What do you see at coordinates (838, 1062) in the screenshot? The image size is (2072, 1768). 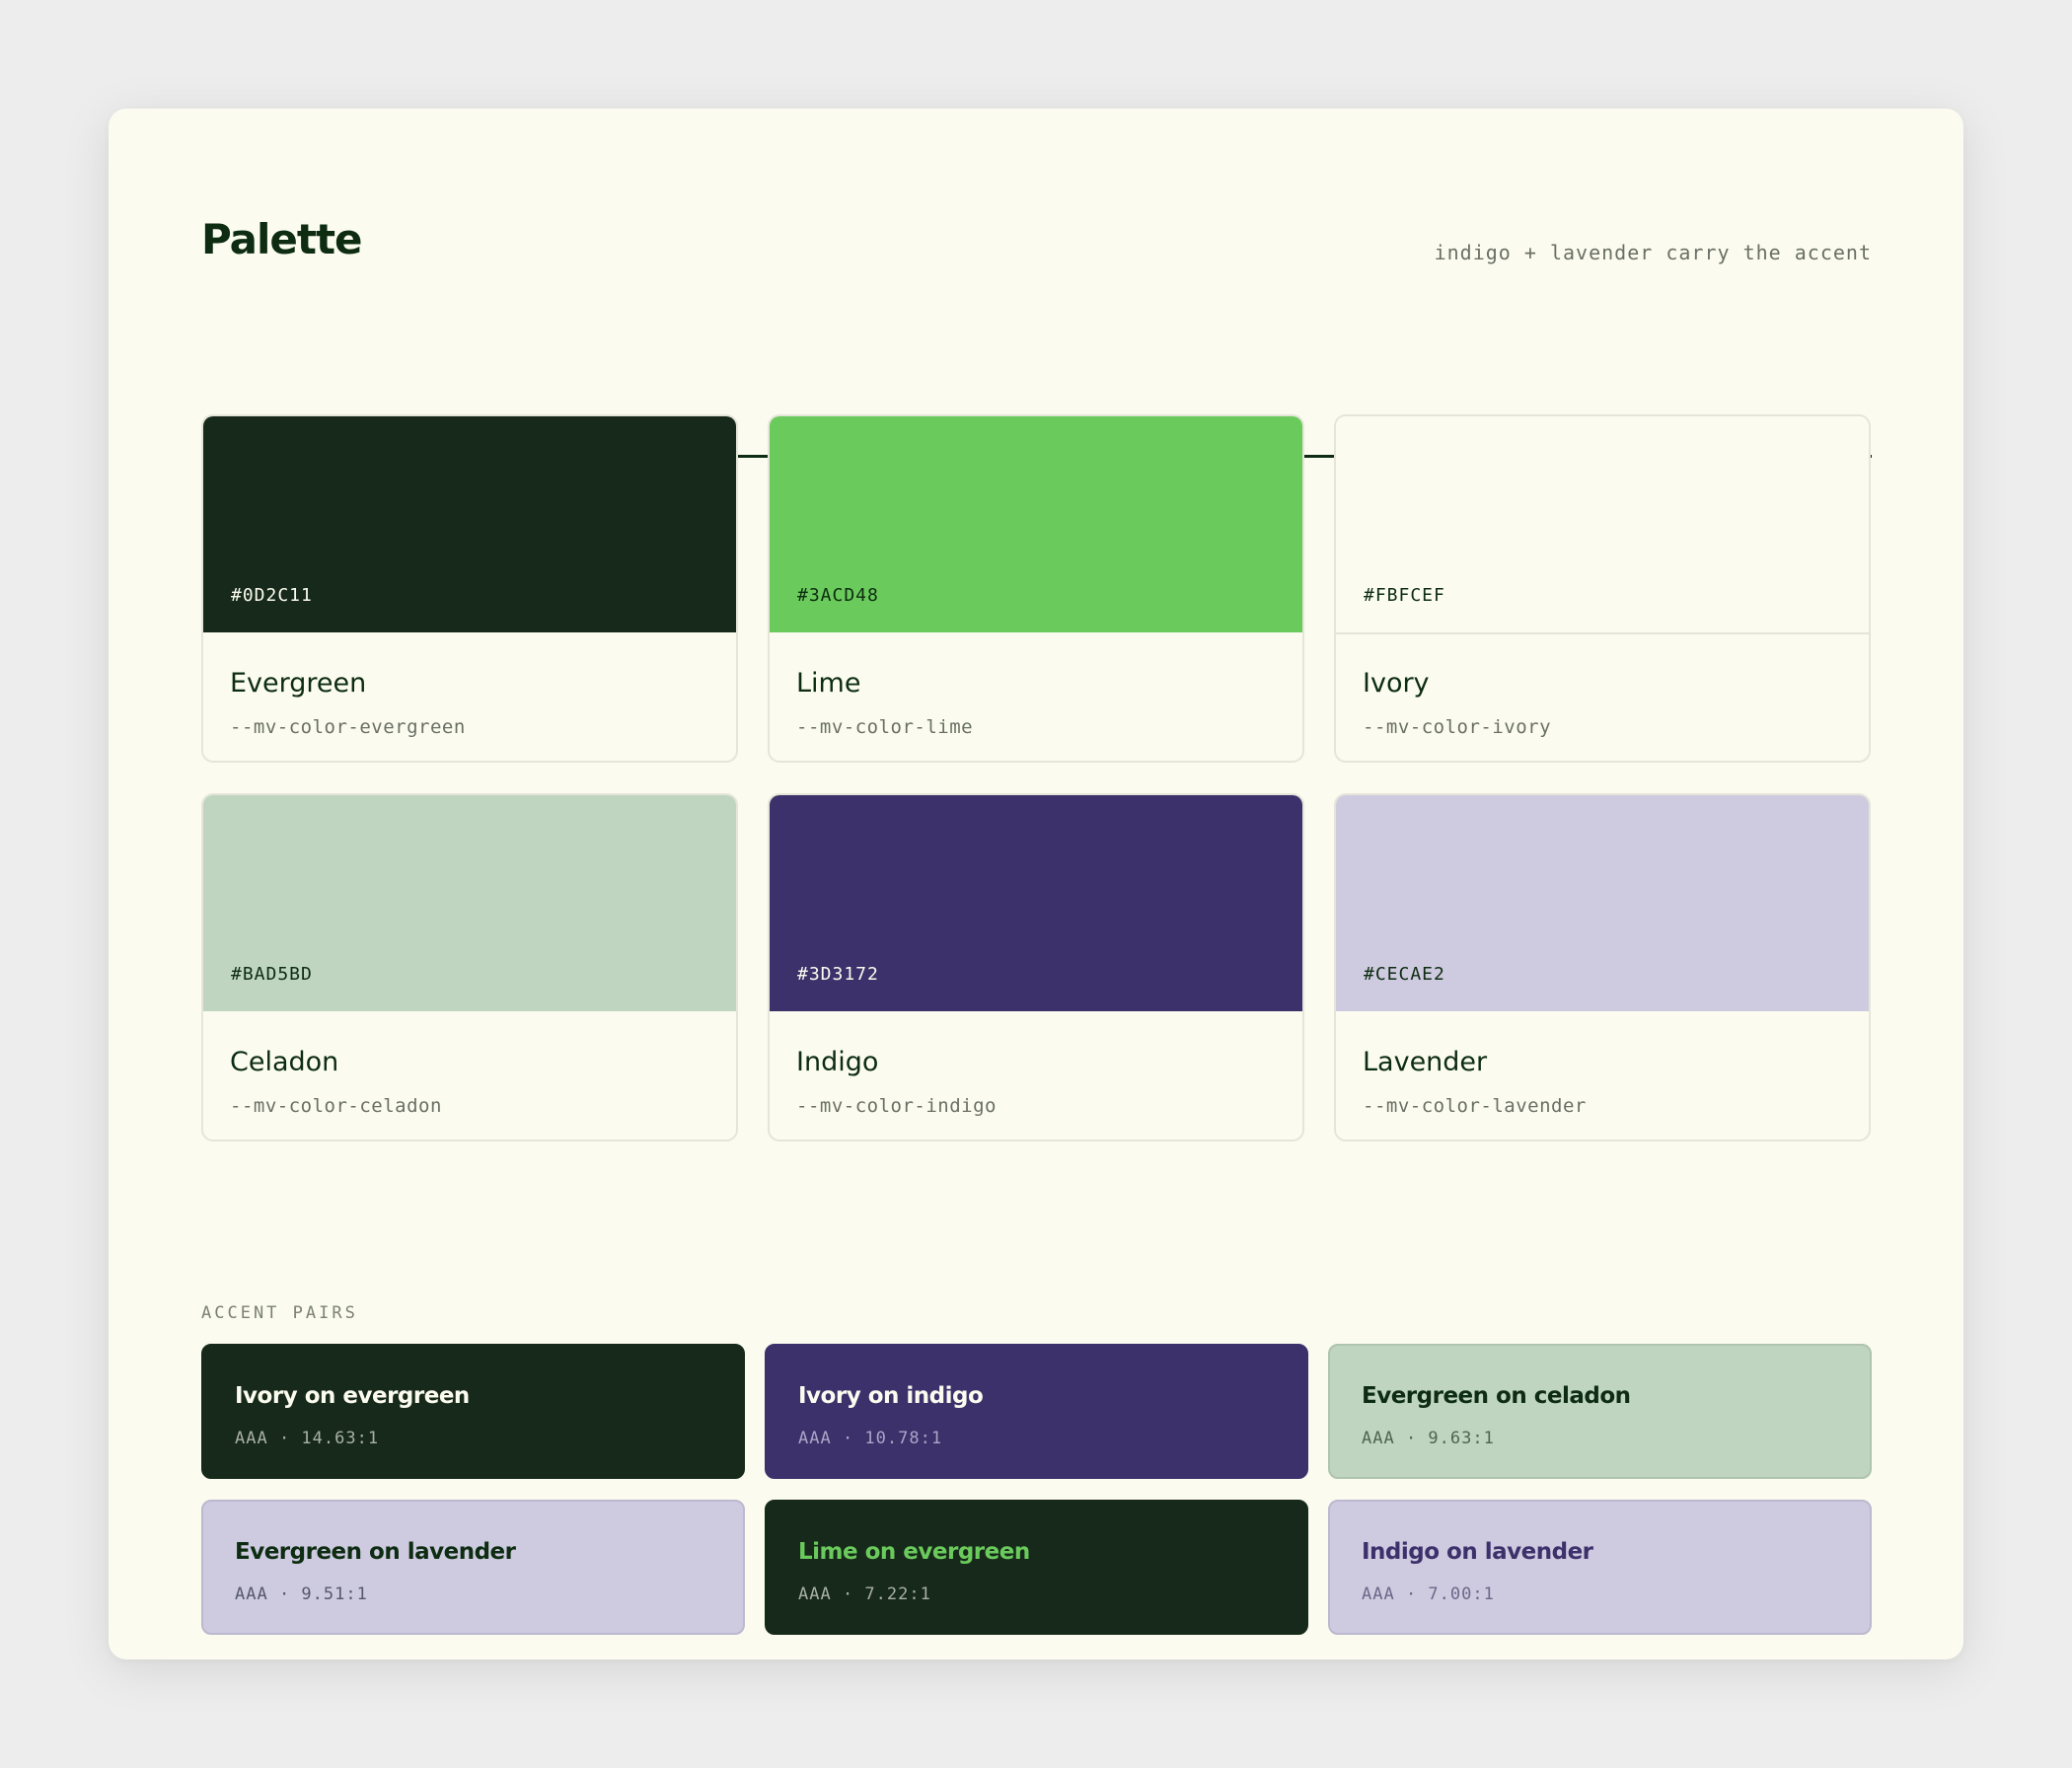 I see `swatch-name: Indigo` at bounding box center [838, 1062].